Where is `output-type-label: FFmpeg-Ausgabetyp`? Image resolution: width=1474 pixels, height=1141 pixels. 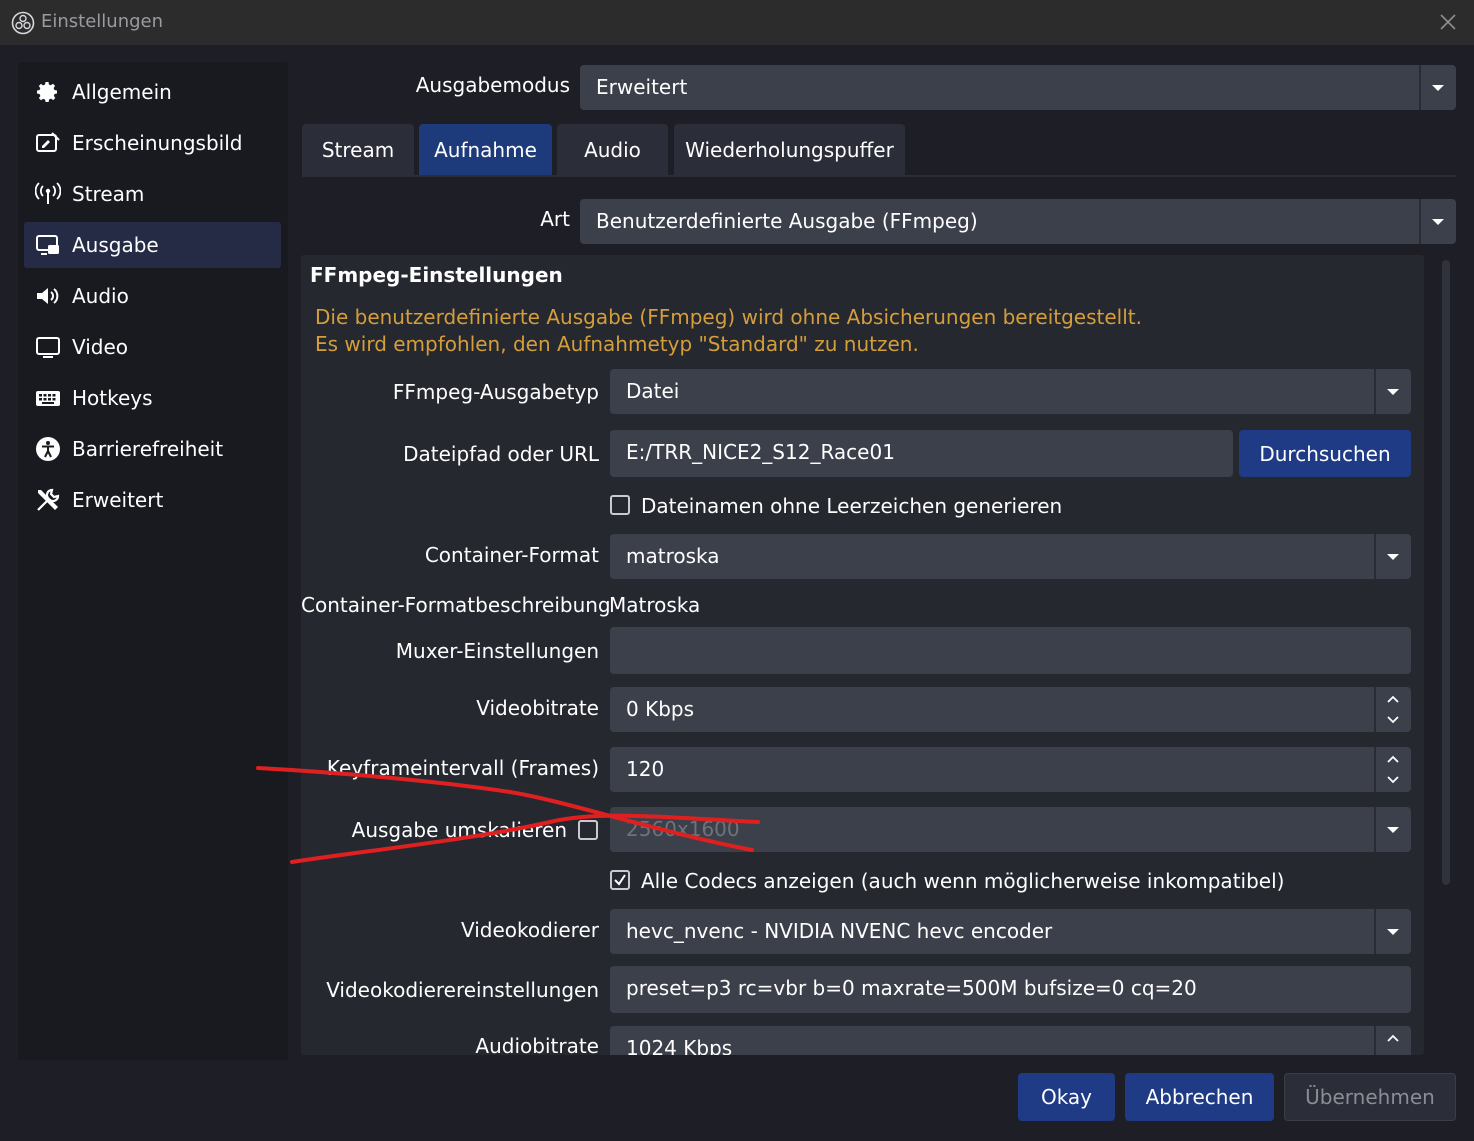
output-type-label: FFmpeg-Ausgabetyp is located at coordinates (495, 392).